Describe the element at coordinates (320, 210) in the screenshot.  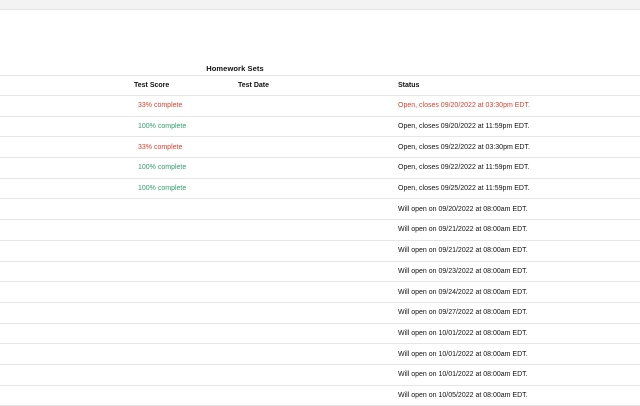
I see `table-row: Will open on 09/20/2022 at 08:00am EDT.` at that location.